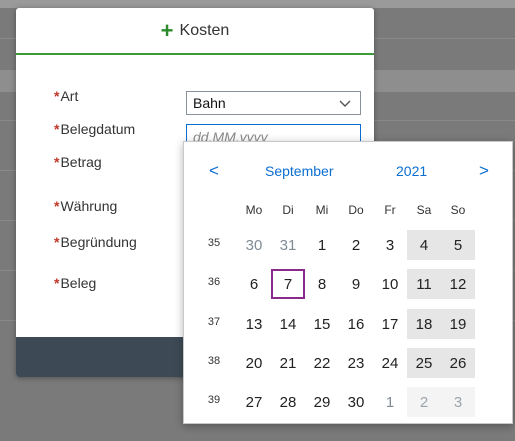  What do you see at coordinates (288, 245) in the screenshot?
I see `day-cell: 31` at bounding box center [288, 245].